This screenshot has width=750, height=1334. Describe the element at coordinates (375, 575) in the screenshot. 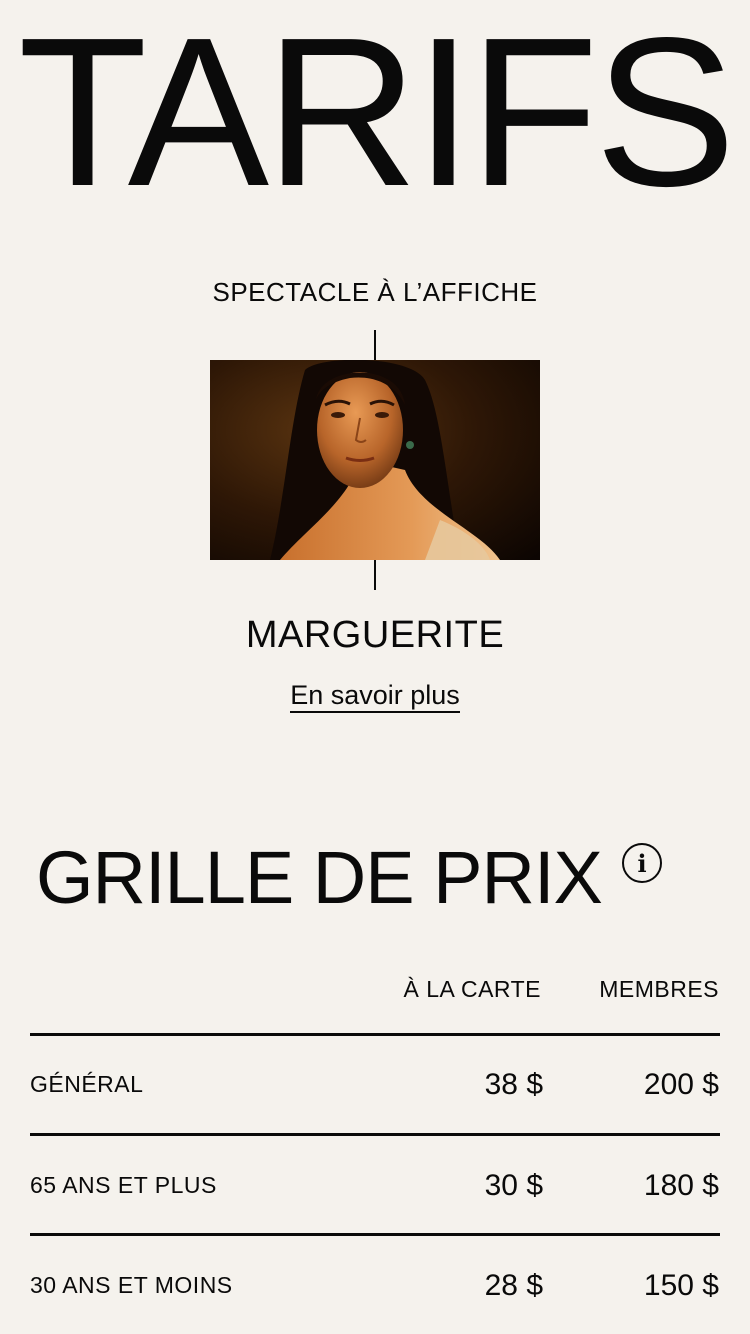

I see `connector-line-bottom` at that location.